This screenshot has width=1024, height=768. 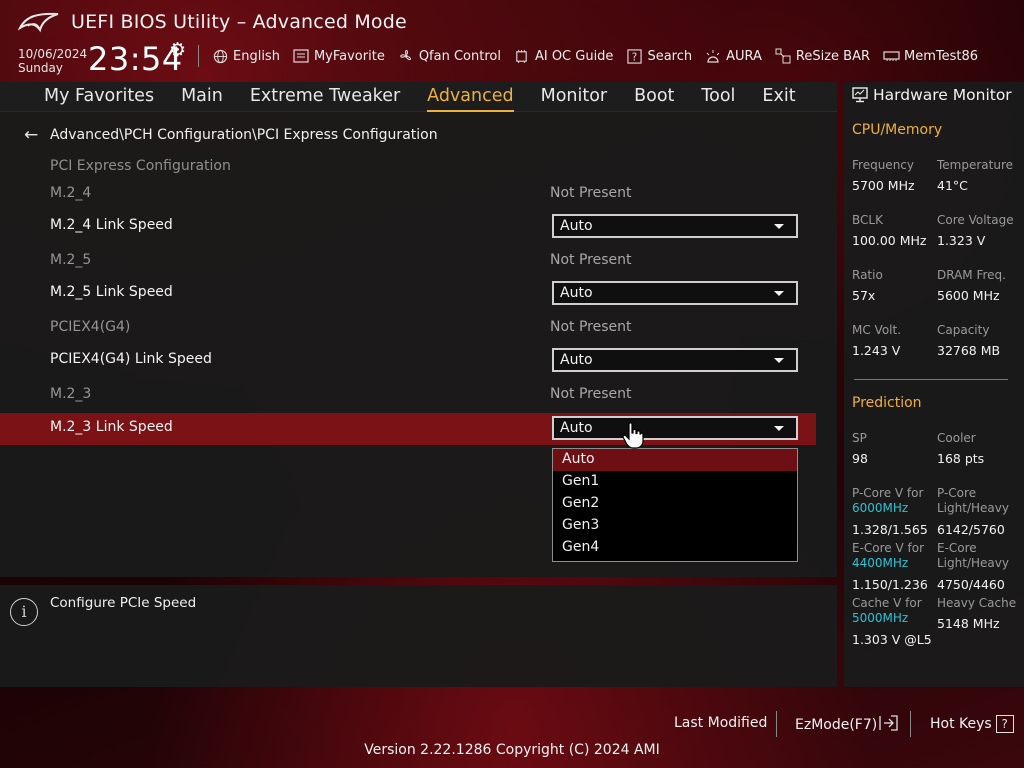 I want to click on hw-label: Ratio, so click(x=867, y=275).